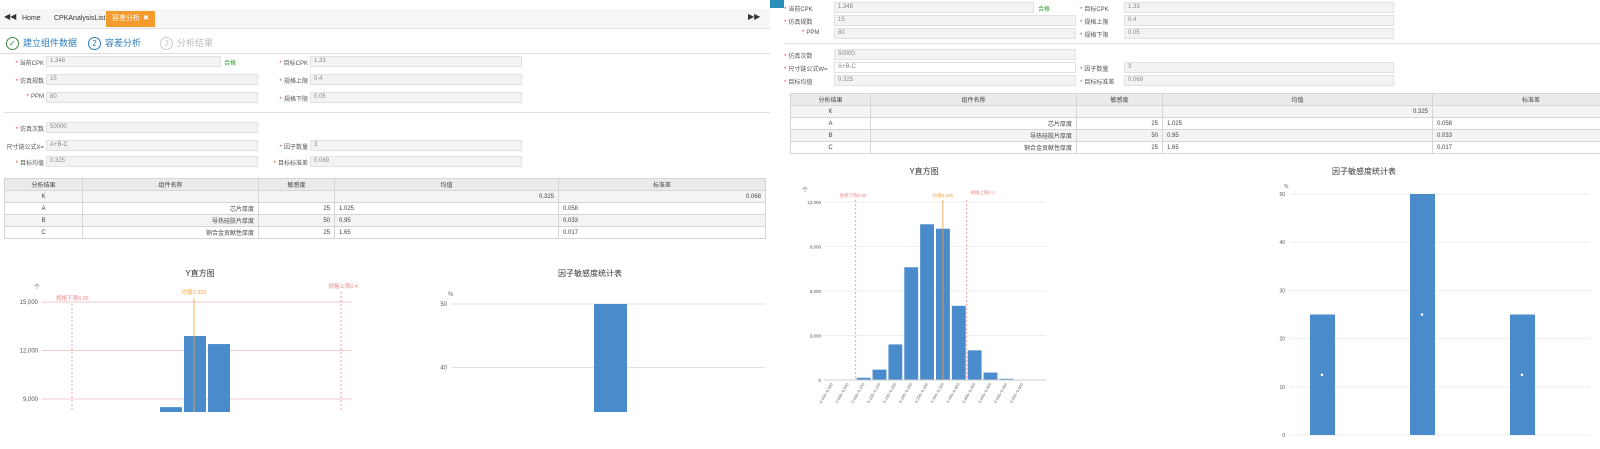 The width and height of the screenshot is (1600, 449). I want to click on table-header-row: 分析结果 组件名称 敏感度 均值 标准差, so click(1195, 99).